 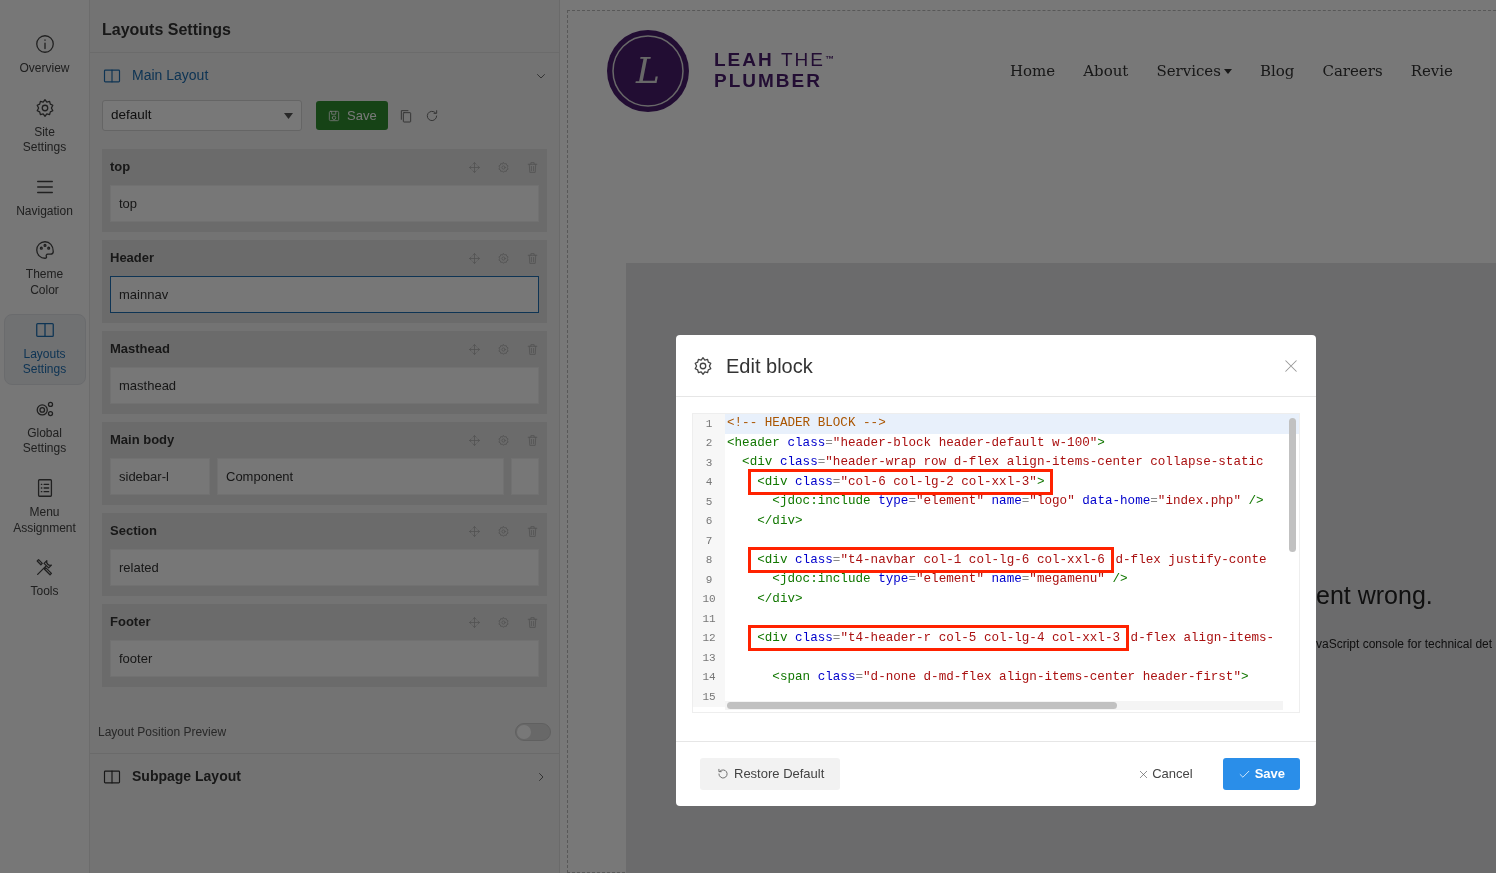 I want to click on section-title: Header, so click(x=133, y=258).